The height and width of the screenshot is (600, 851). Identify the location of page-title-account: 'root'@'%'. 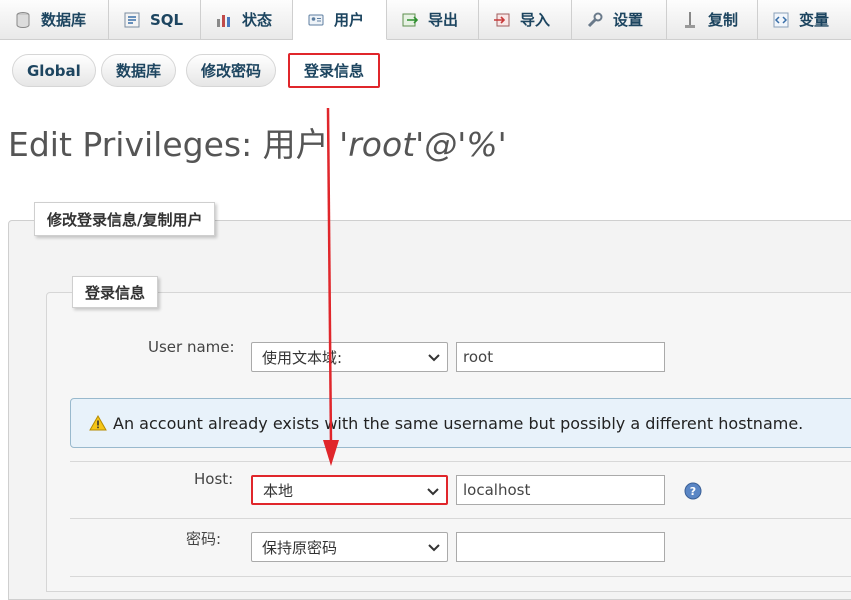
(423, 144).